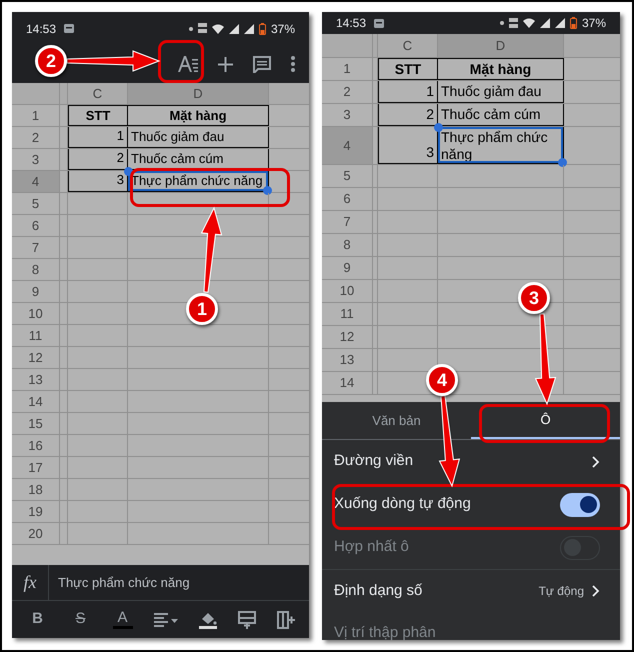  I want to click on row-number: 17, so click(36, 467).